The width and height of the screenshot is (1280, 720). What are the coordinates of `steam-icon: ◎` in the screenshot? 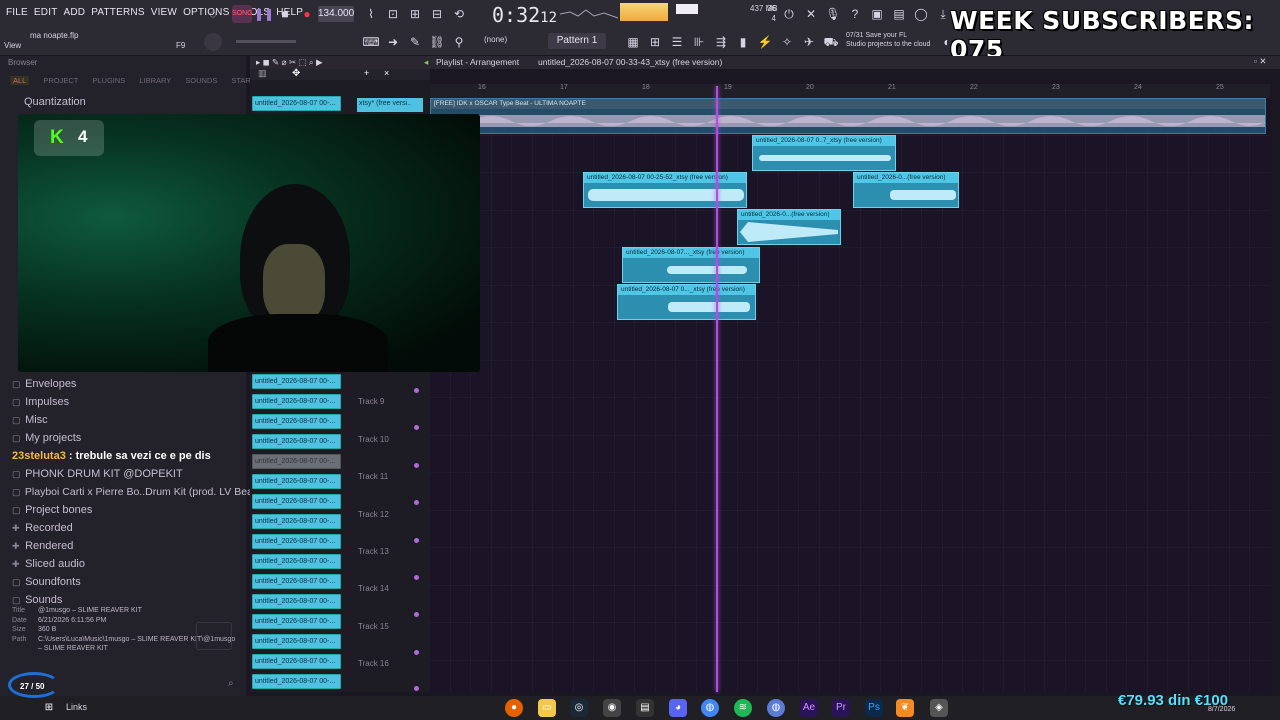 It's located at (579, 708).